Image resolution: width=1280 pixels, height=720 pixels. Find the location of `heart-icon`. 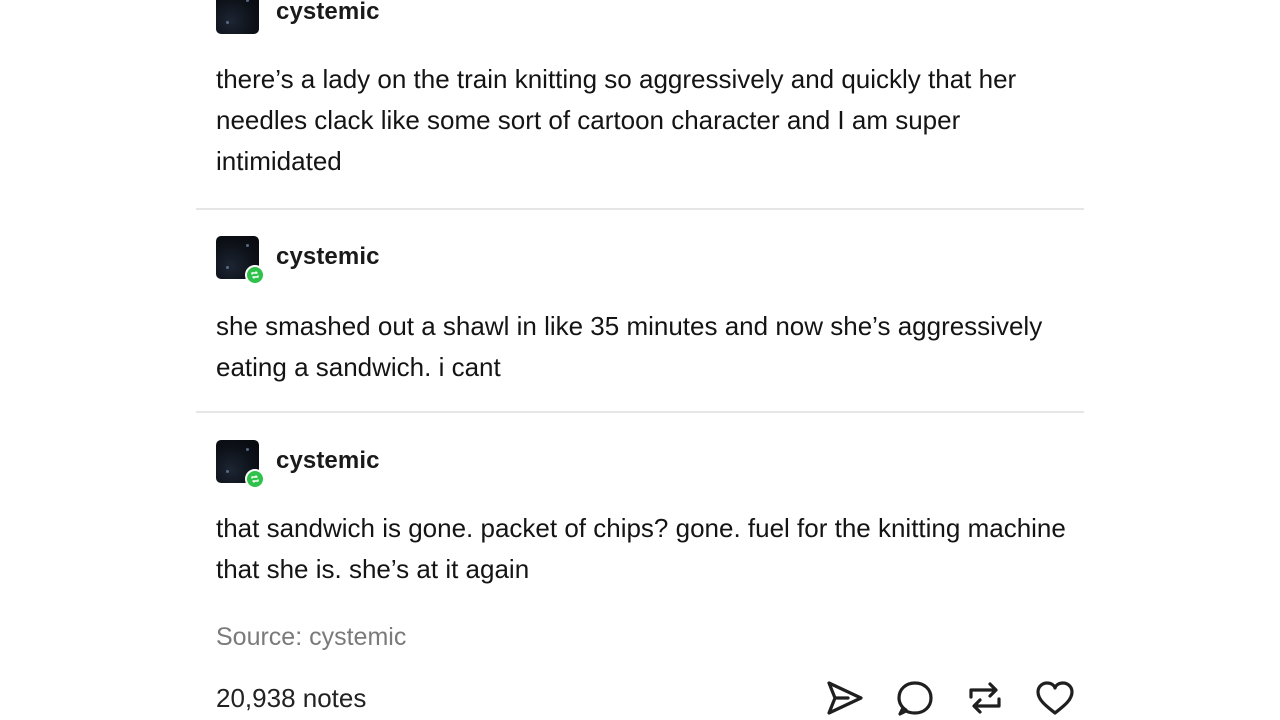

heart-icon is located at coordinates (1055, 698).